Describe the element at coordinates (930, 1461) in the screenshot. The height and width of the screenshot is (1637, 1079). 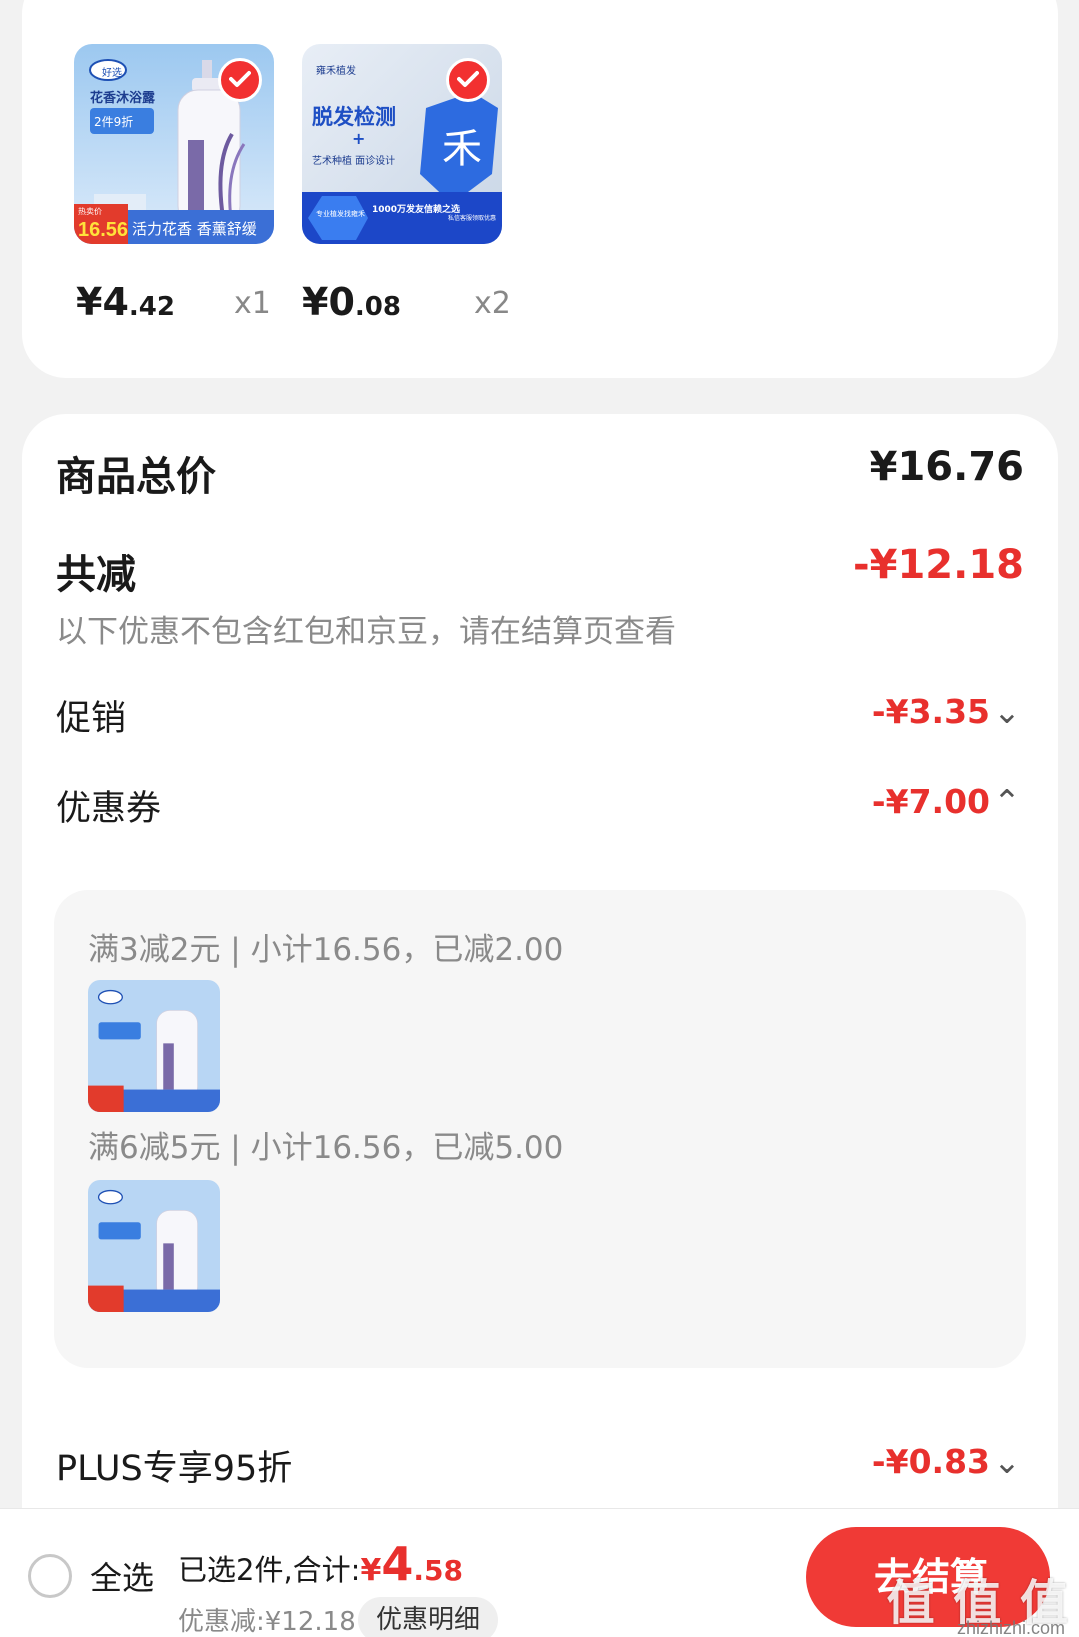
I see `plus-discount-value: -¥0.83` at that location.